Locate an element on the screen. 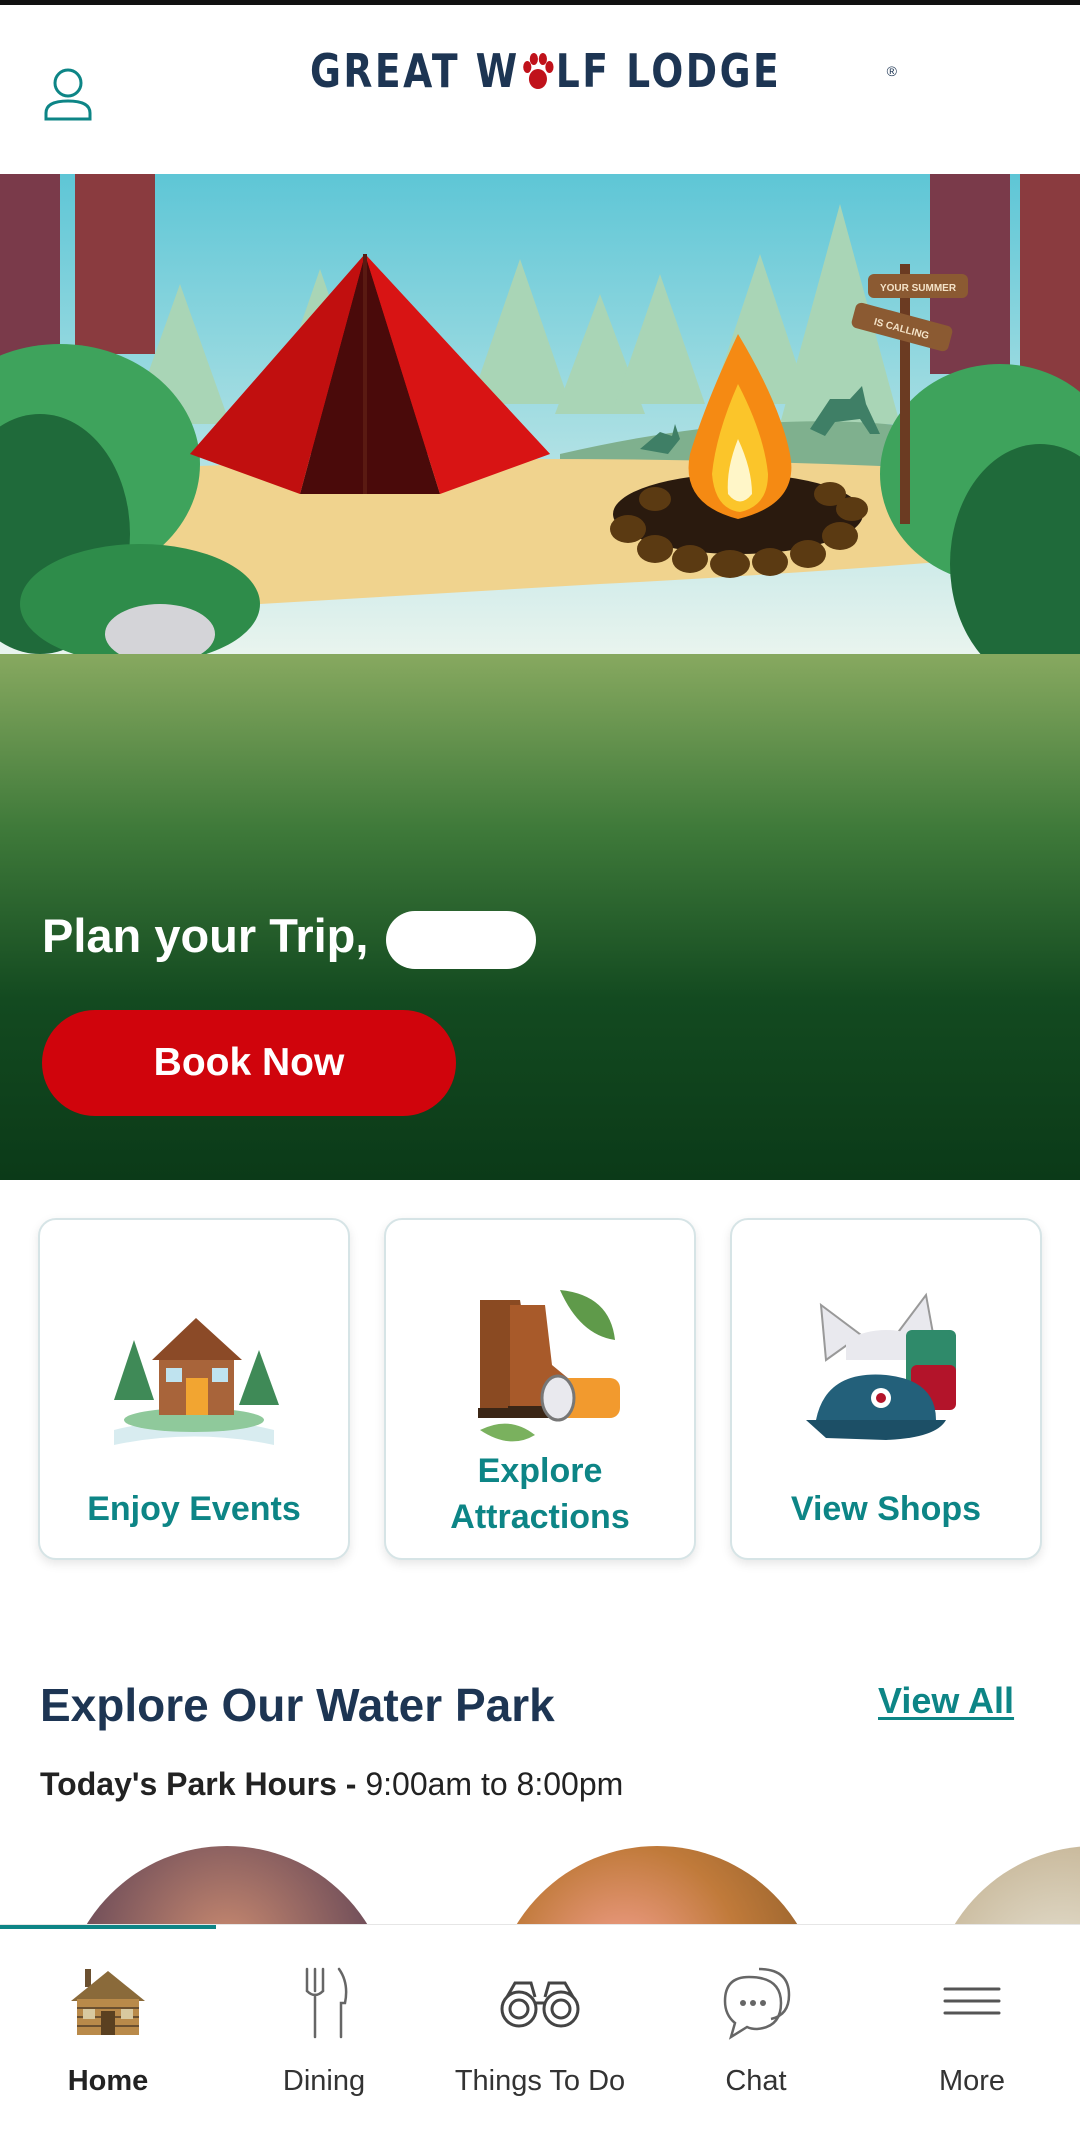  explore-attractions-card: Explore Attractions is located at coordinates (540, 1389).